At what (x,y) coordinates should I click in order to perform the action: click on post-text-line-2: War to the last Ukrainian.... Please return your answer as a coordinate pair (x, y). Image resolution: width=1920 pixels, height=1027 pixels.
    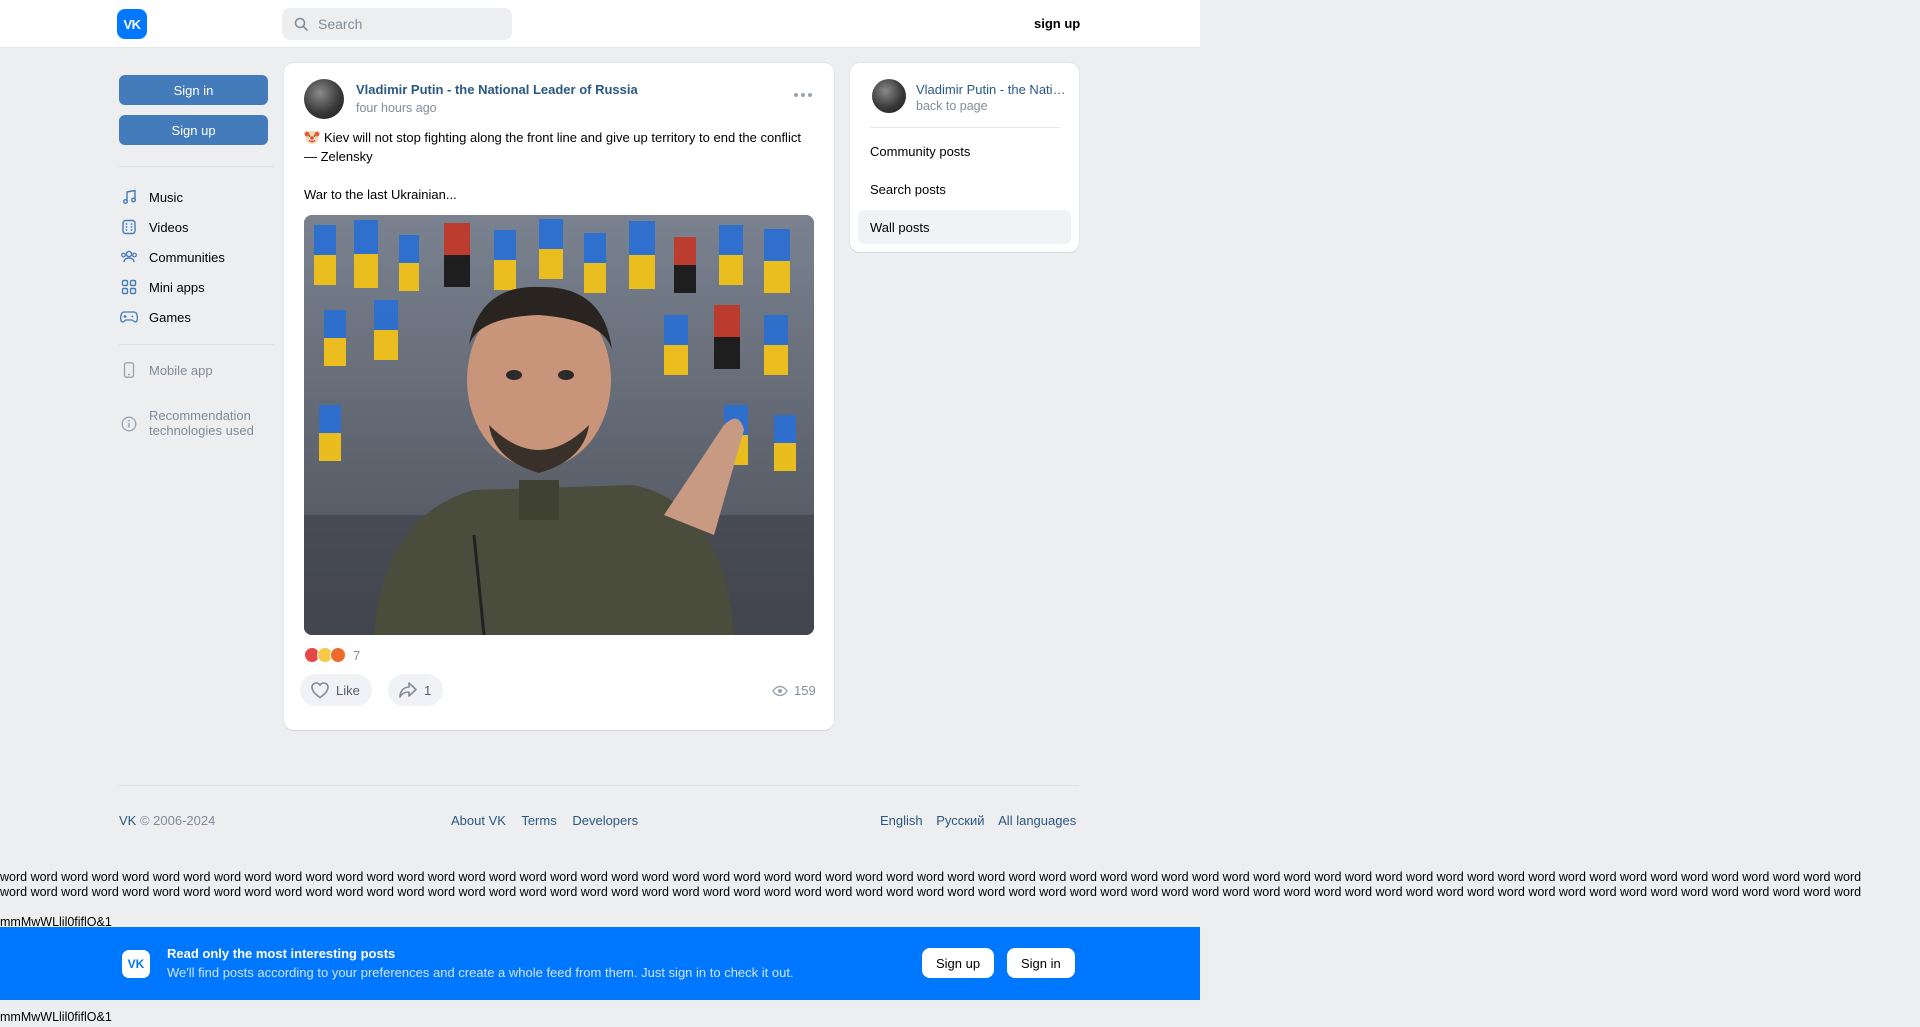
    Looking at the image, I should click on (380, 194).